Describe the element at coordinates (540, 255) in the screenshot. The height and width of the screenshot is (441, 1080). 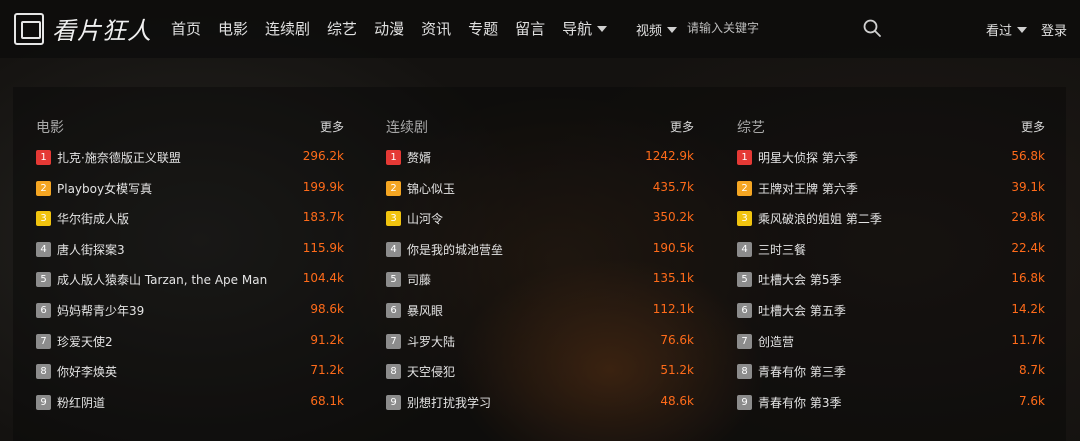
I see `list-item: 4 你是我的城池营垒 190.5k` at that location.